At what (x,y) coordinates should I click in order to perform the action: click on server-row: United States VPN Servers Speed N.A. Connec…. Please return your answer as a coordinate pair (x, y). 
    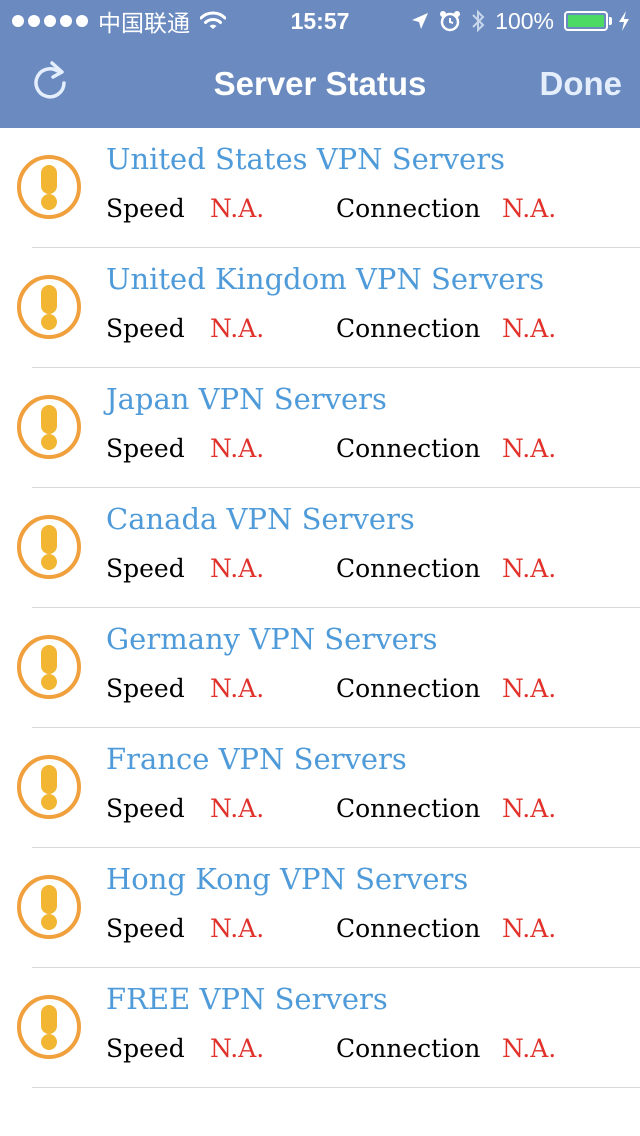
    Looking at the image, I should click on (320, 188).